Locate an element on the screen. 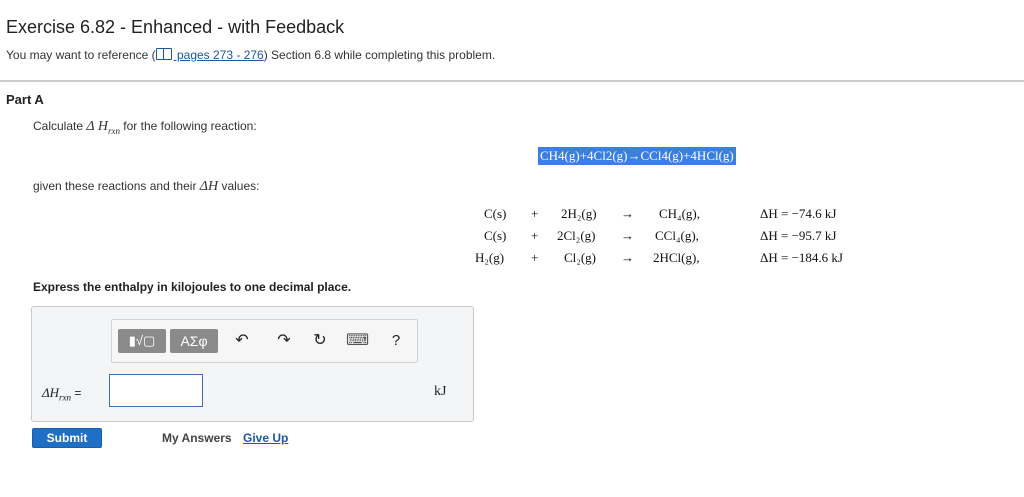 The image size is (1024, 497). target-reaction: CH4(g)+4Cl2(g)→CCl4(g)+4HCl(g) is located at coordinates (637, 156).